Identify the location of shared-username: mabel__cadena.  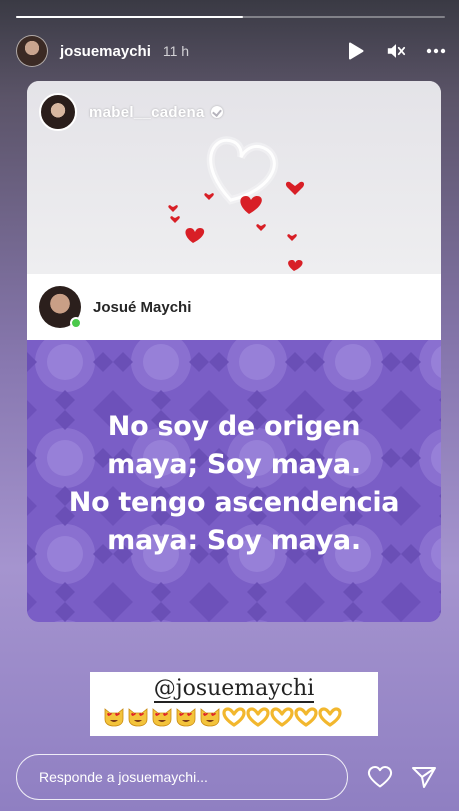
(147, 112).